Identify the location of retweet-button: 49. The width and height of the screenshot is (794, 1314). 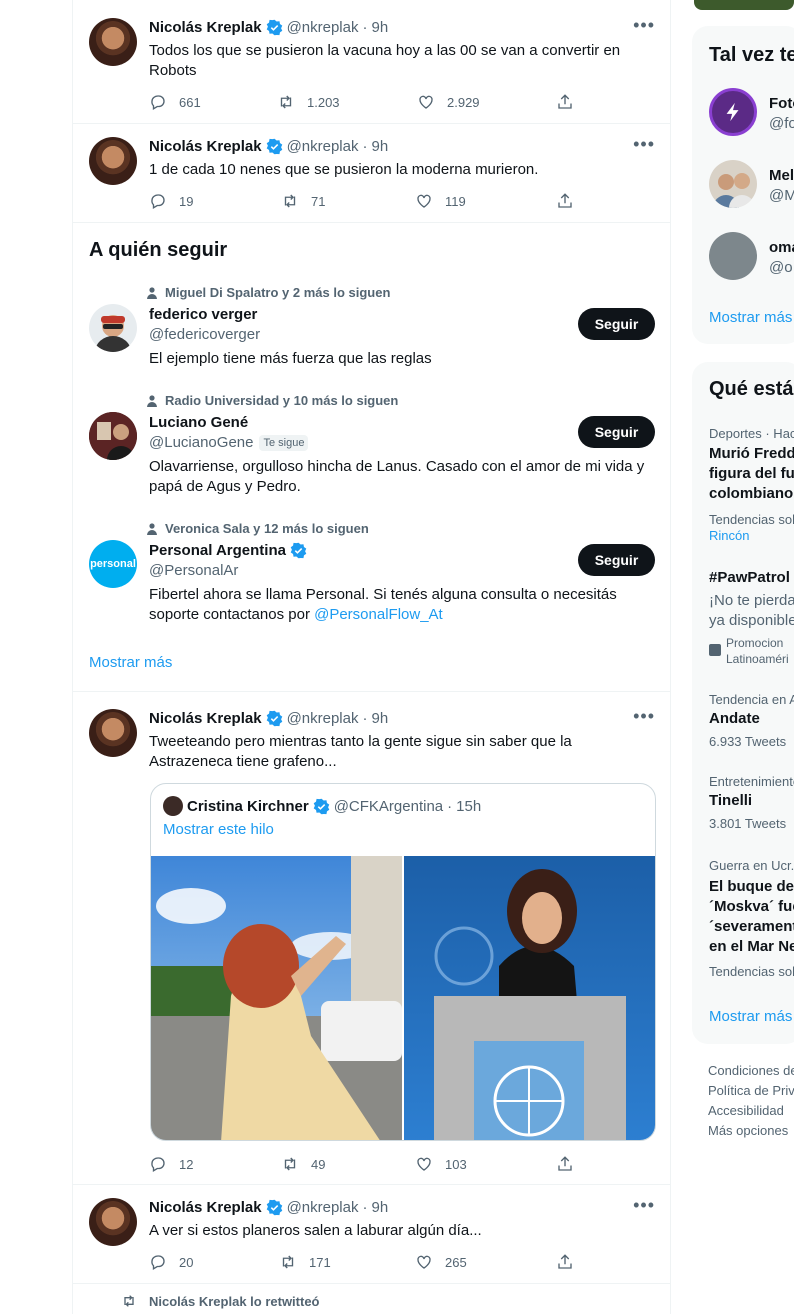
(303, 1164).